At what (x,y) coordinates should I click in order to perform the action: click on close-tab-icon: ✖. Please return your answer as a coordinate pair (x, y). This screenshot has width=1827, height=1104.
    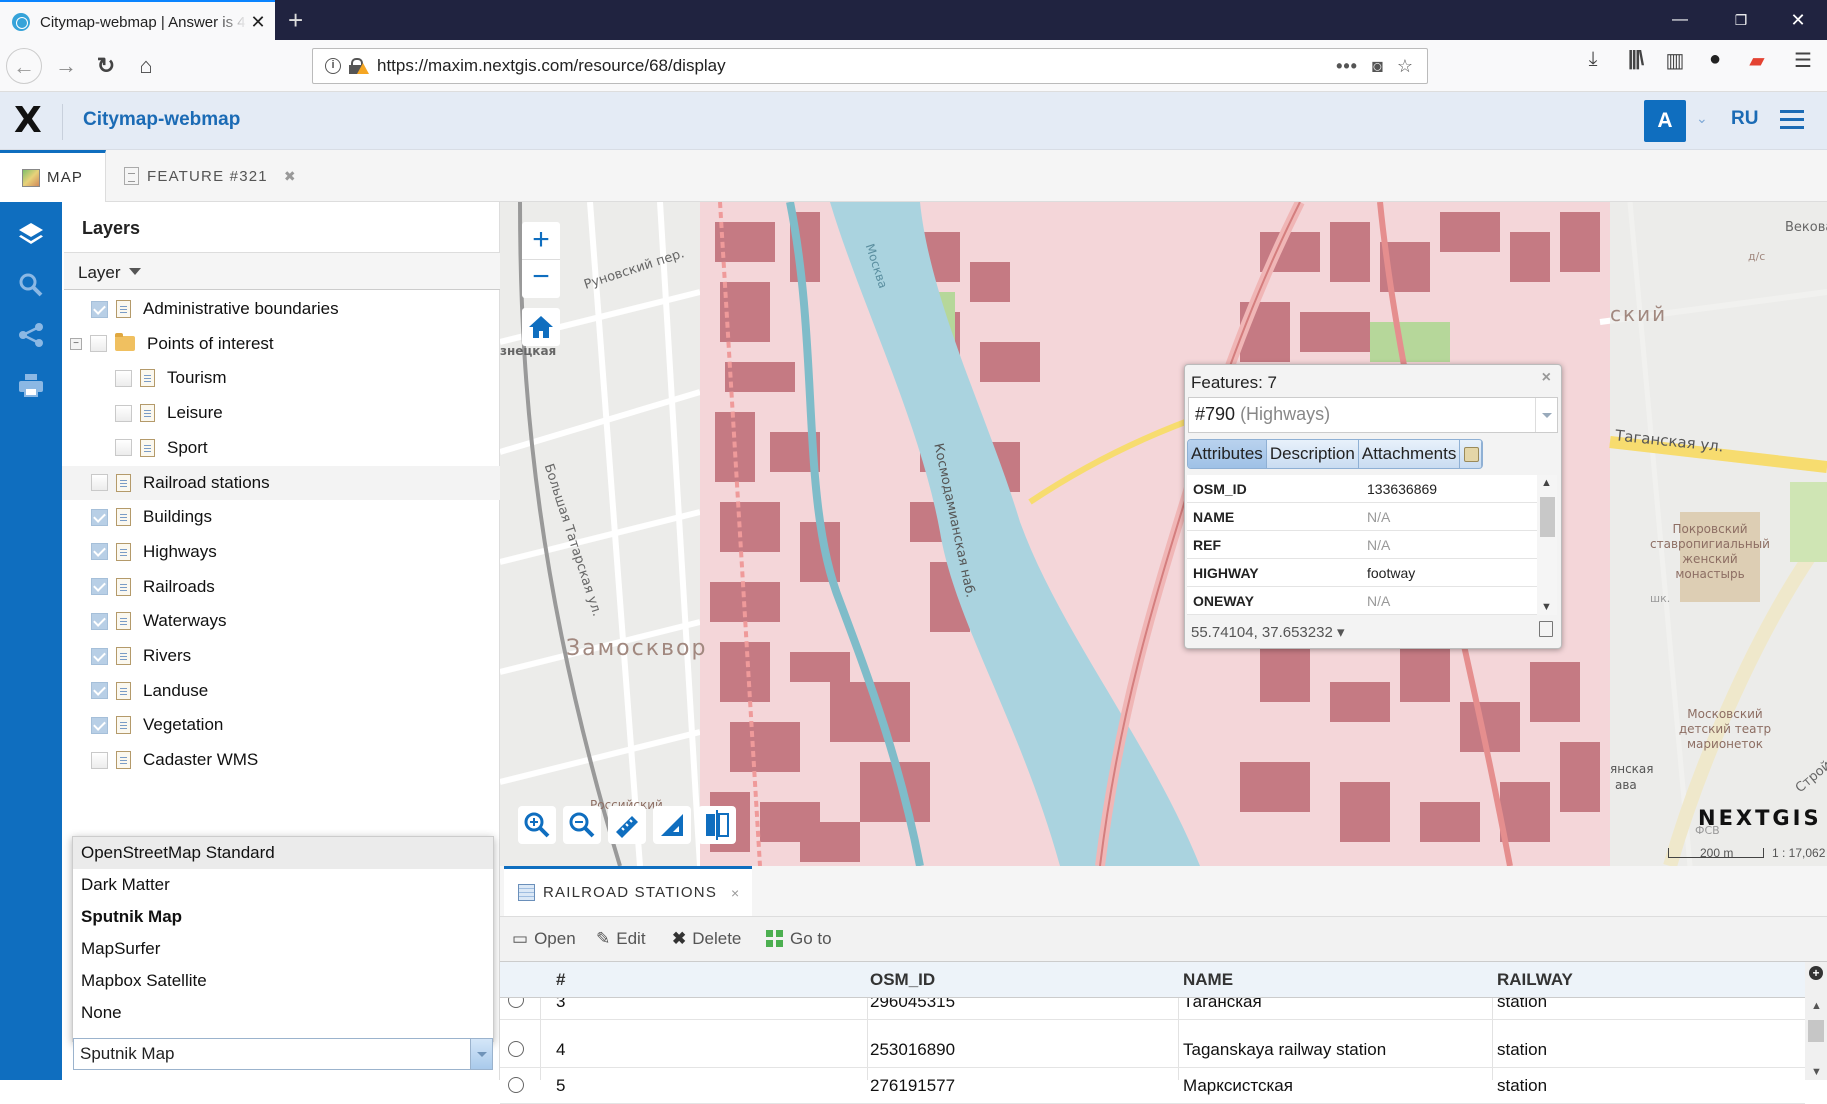
    Looking at the image, I should click on (290, 176).